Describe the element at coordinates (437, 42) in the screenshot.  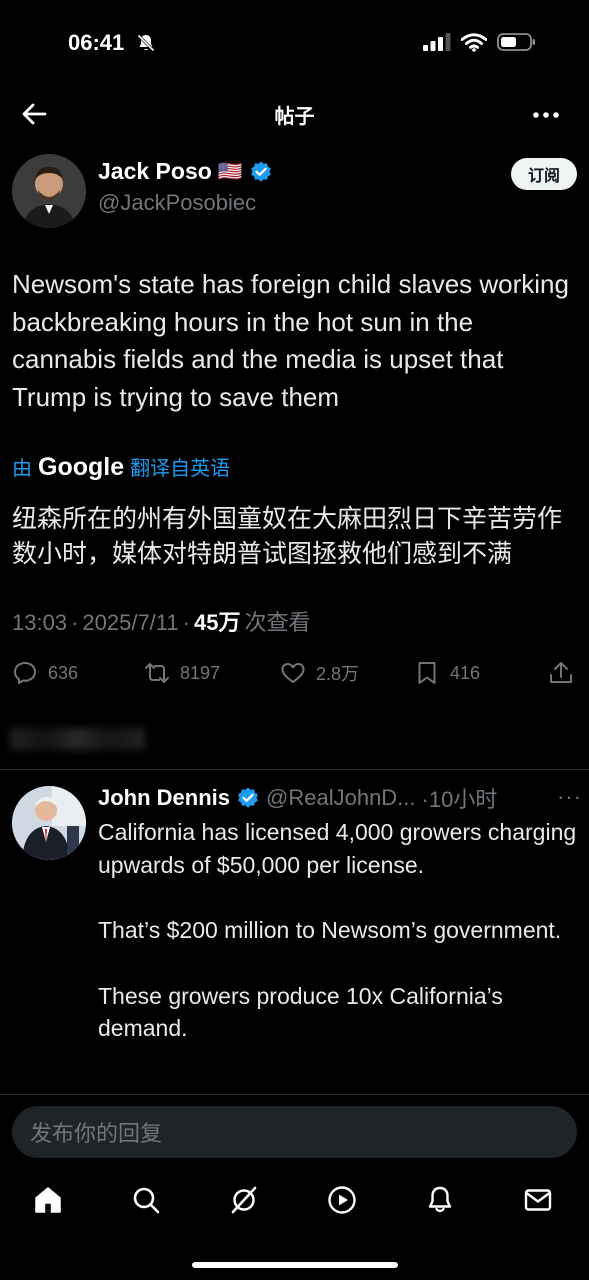
I see `signal-icon` at that location.